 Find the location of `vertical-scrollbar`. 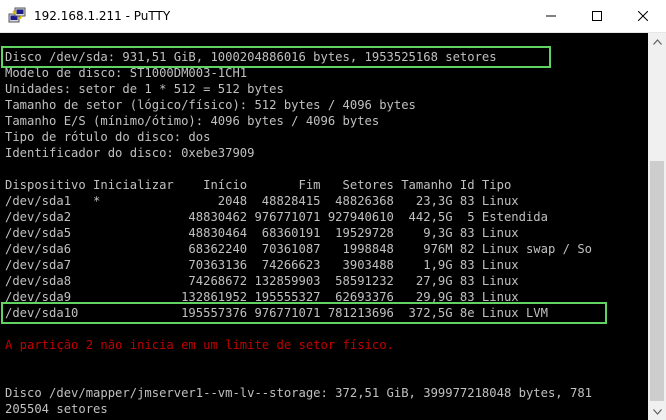

vertical-scrollbar is located at coordinates (657, 226).